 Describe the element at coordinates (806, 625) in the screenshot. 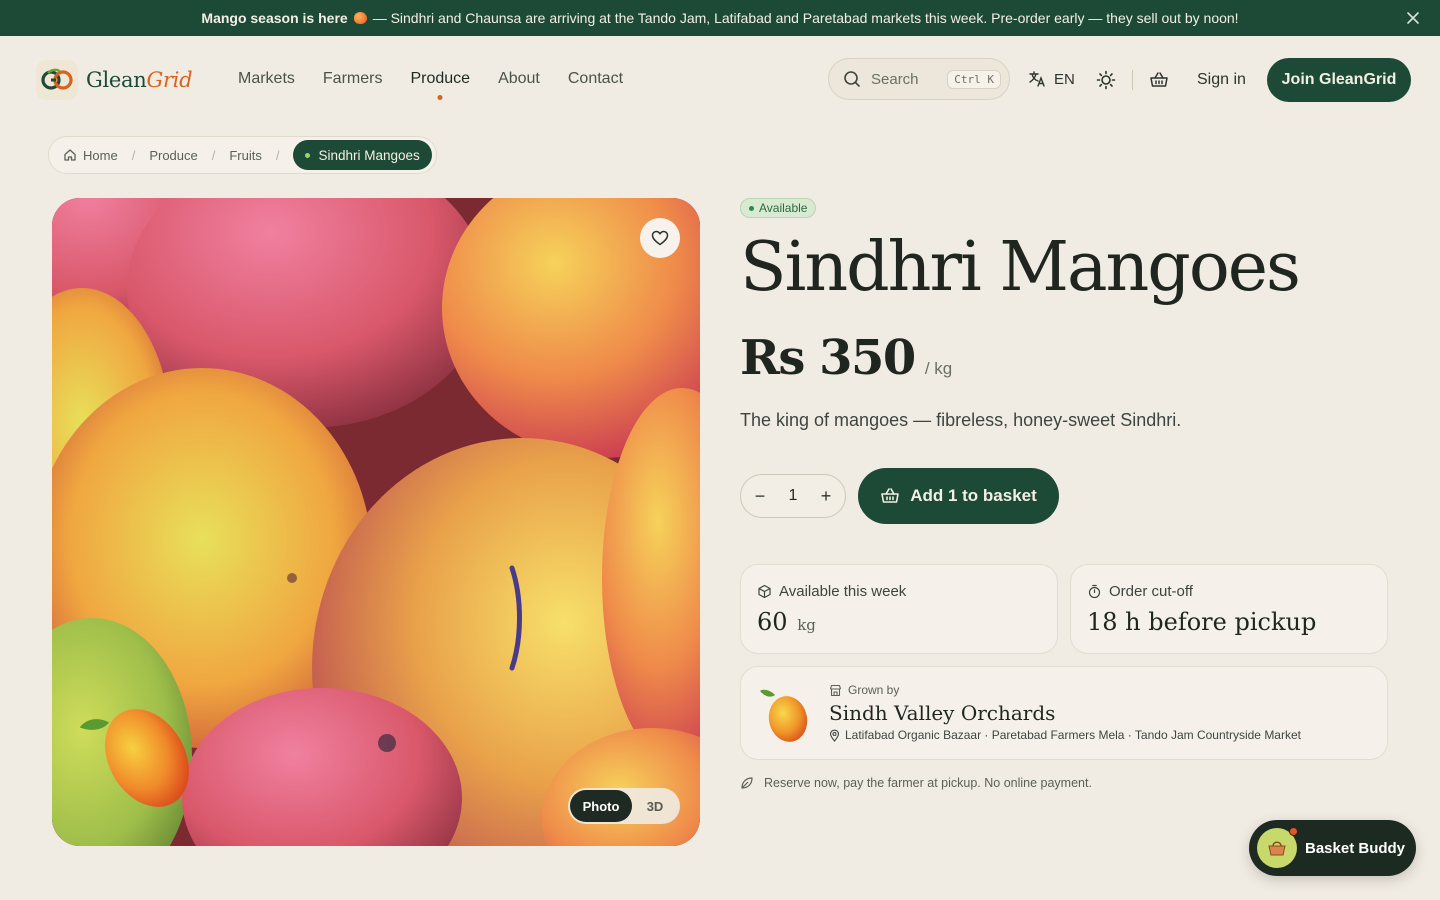

I see `availability-unit: kg` at that location.